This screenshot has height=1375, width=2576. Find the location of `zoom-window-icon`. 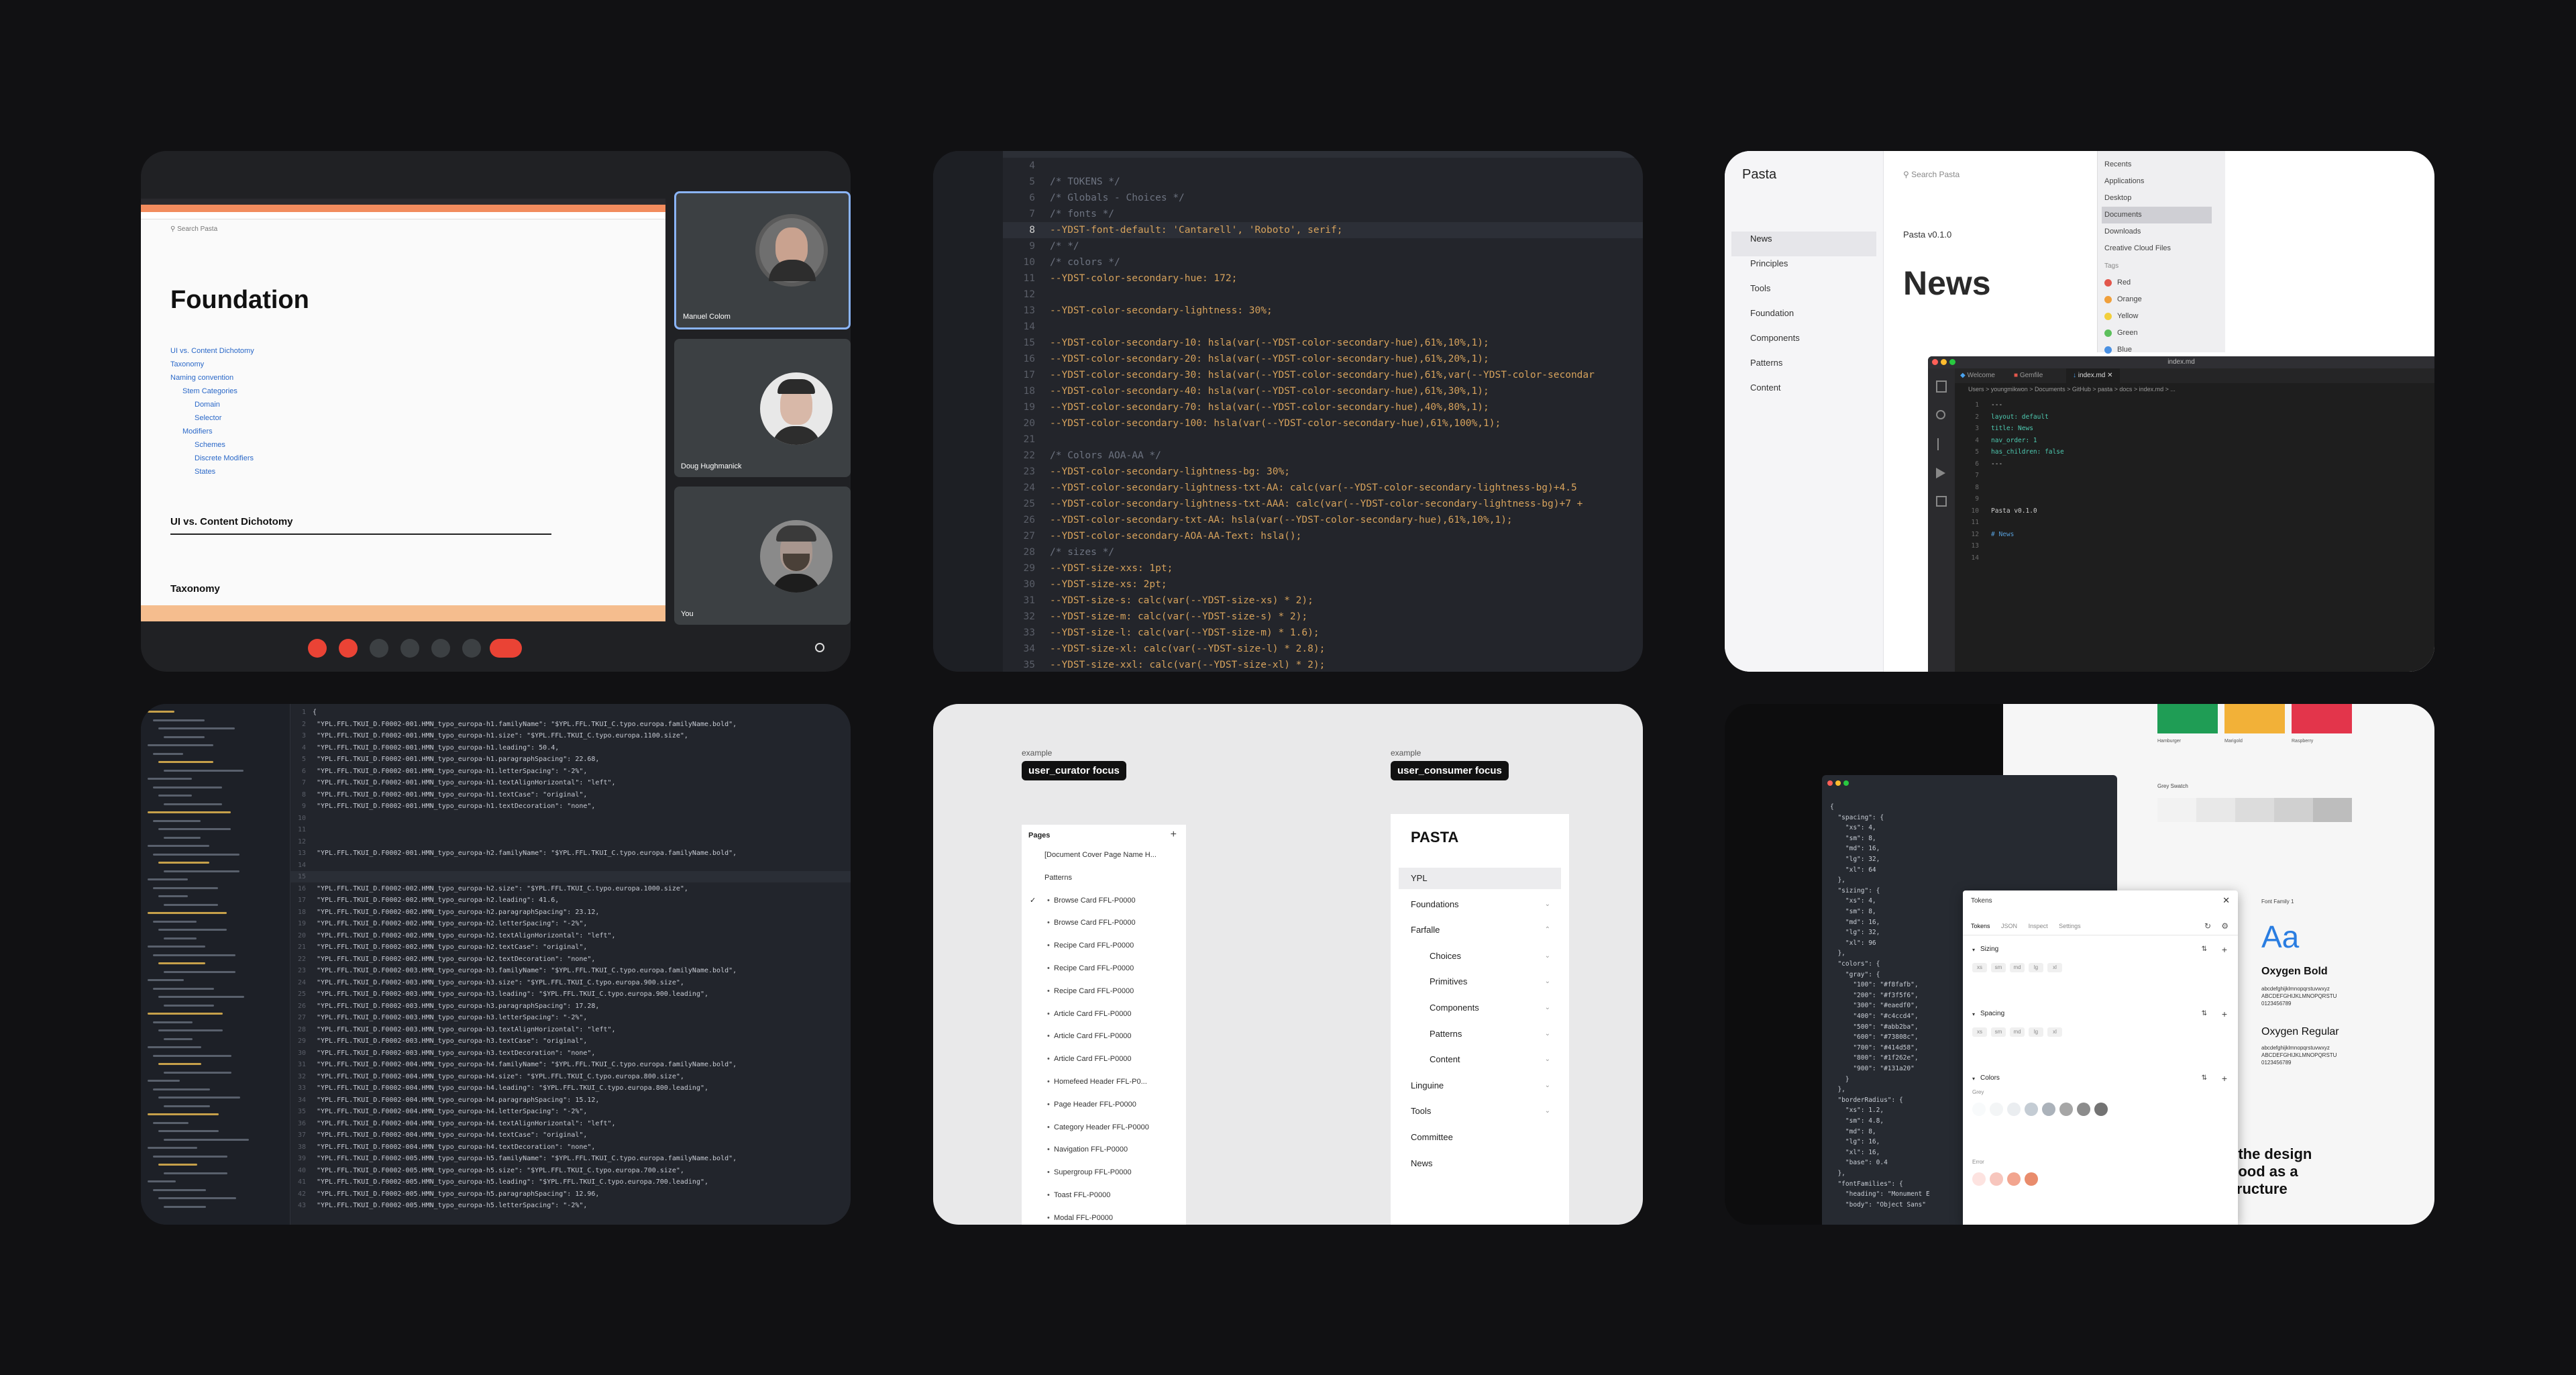

zoom-window-icon is located at coordinates (1846, 783).